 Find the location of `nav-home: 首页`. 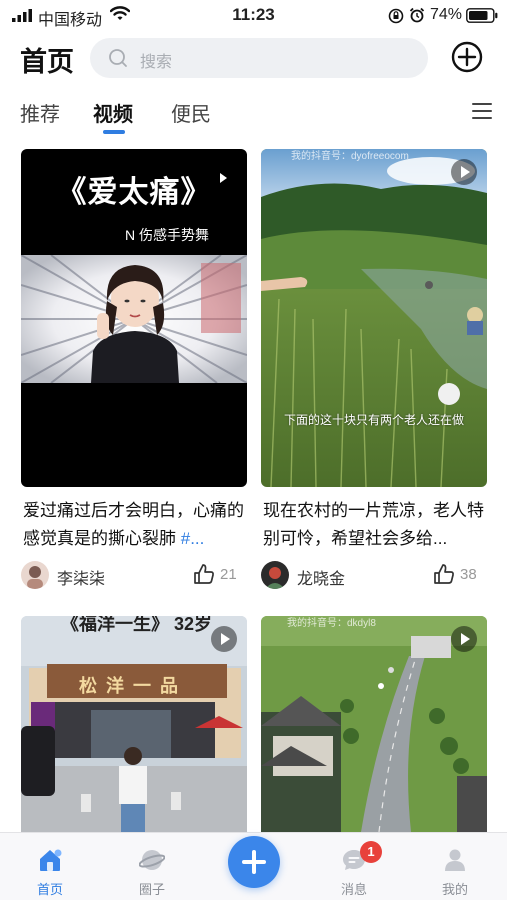

nav-home: 首页 is located at coordinates (50, 866).